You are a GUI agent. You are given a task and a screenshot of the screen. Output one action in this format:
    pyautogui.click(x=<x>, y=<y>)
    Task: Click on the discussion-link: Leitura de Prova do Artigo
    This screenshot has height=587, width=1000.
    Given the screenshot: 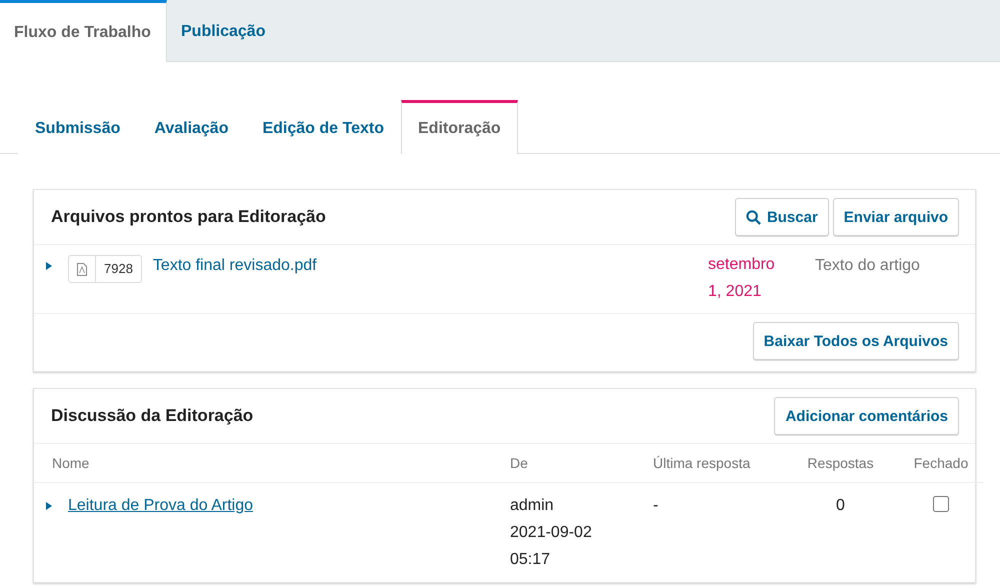 What is the action you would take?
    pyautogui.click(x=161, y=506)
    